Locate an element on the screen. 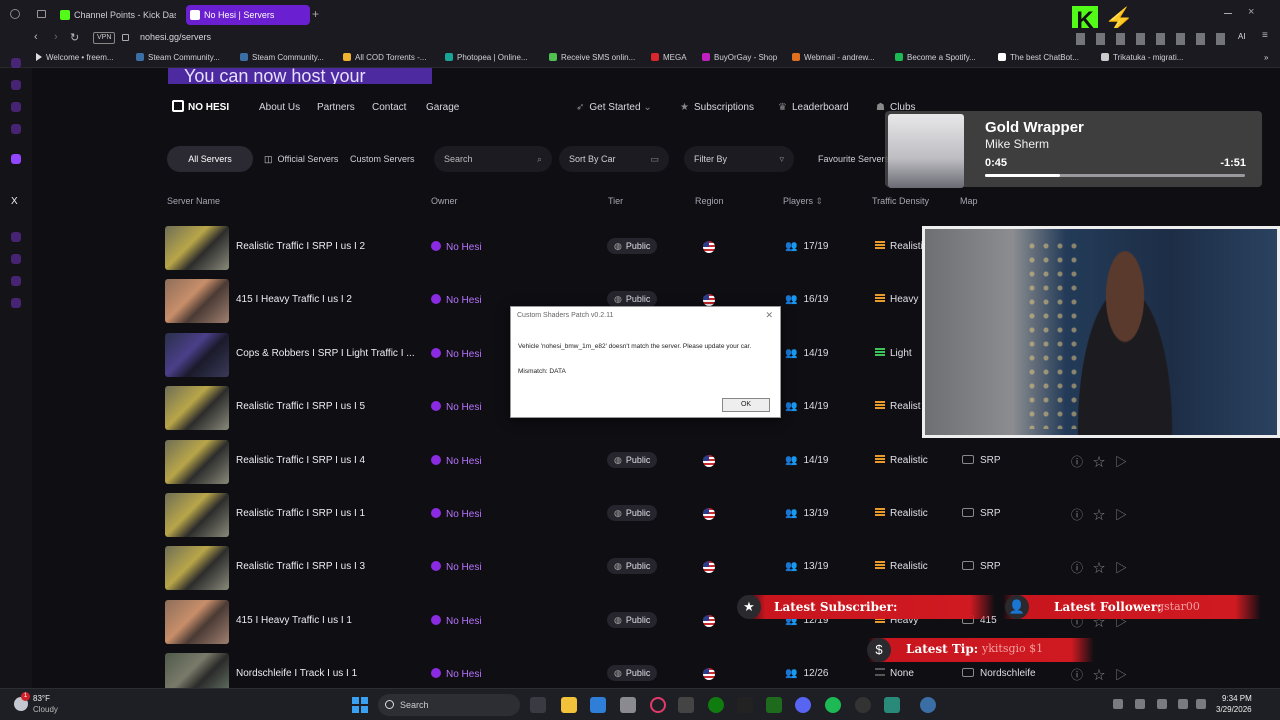  nav-leaderboard: ♛ Leaderboard is located at coordinates (813, 107).